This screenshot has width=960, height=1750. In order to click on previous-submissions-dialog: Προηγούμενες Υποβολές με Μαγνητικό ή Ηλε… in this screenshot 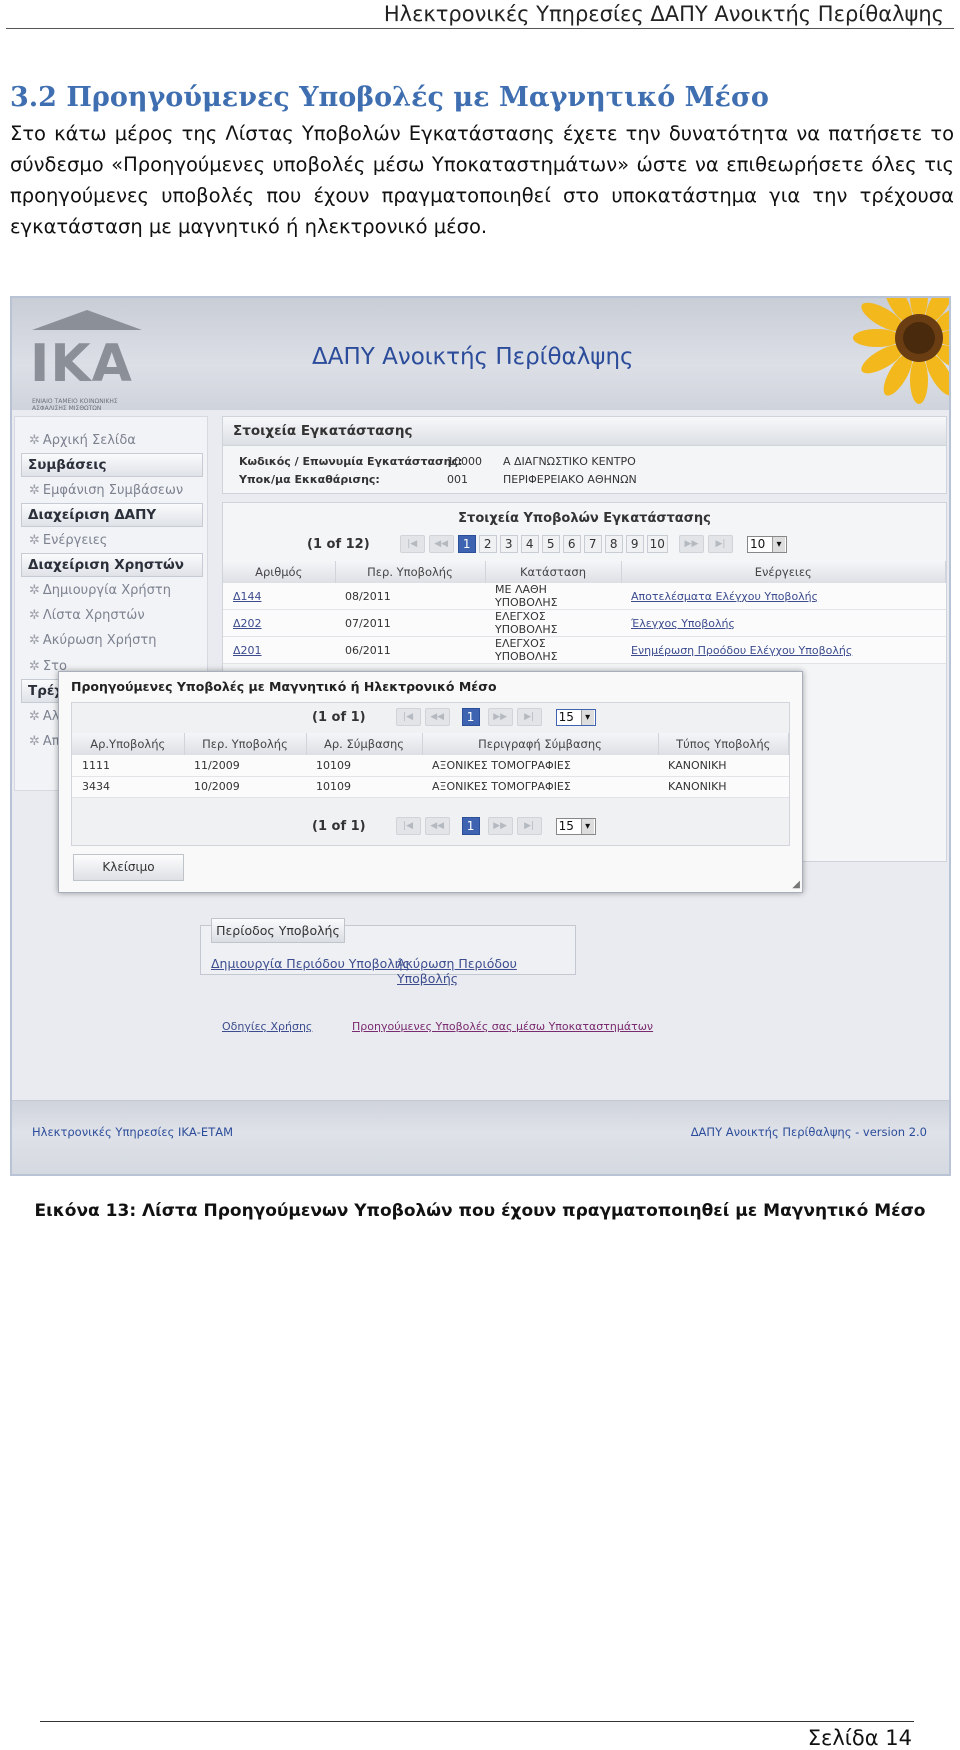, I will do `click(430, 782)`.